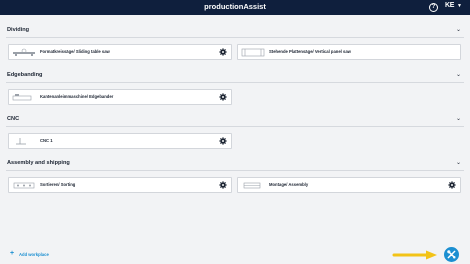 This screenshot has height=264, width=470. What do you see at coordinates (38, 163) in the screenshot?
I see `section-title: Assembly and shipping` at bounding box center [38, 163].